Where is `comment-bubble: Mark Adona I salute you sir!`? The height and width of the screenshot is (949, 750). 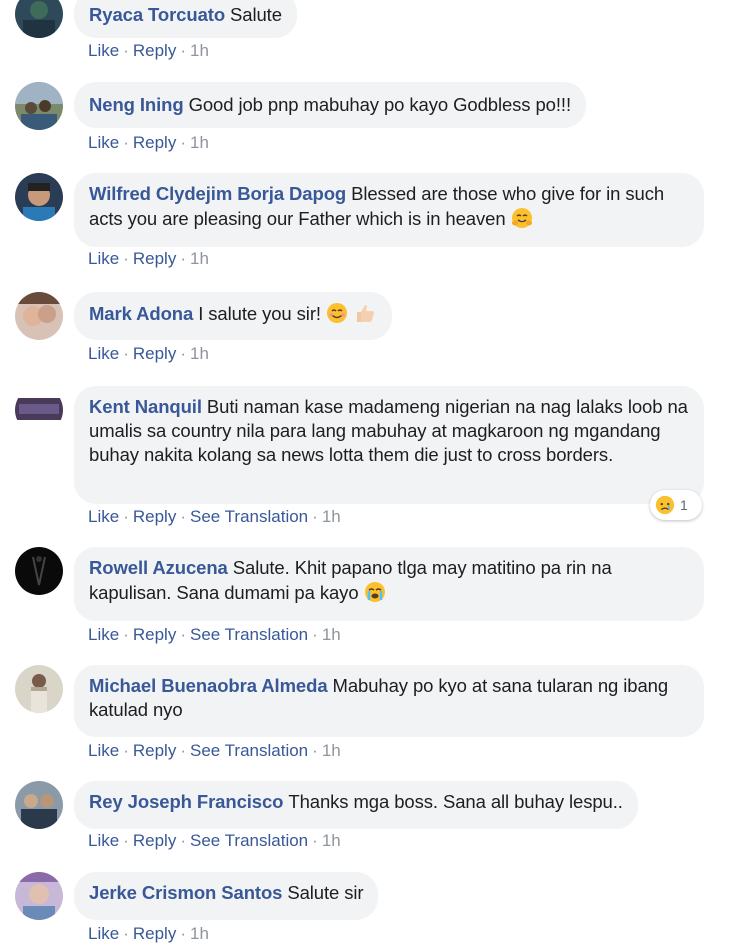
comment-bubble: Mark Adona I salute you sir! is located at coordinates (233, 316).